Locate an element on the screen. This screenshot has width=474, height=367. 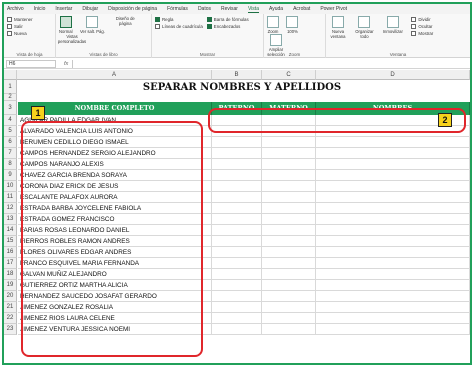
row-header: 19 is located at coordinates (10, 285).